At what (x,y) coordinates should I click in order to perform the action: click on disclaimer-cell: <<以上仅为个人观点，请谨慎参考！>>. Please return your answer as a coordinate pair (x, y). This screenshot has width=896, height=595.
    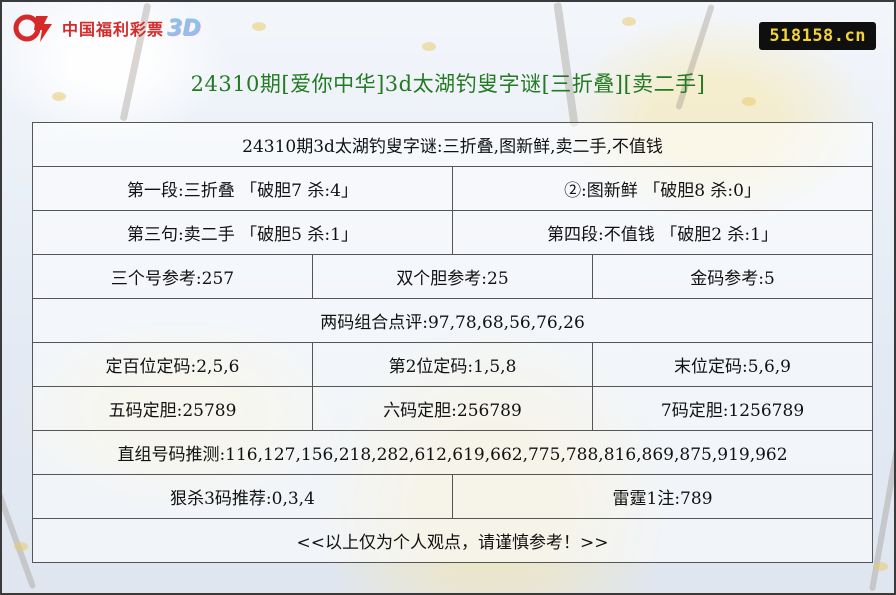
    Looking at the image, I should click on (452, 540).